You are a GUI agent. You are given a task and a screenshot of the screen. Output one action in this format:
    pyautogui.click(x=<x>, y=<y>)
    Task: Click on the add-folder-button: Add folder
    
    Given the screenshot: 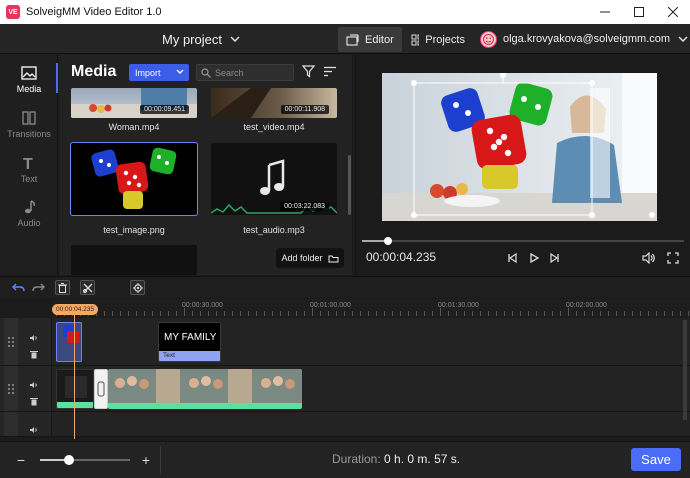 What is the action you would take?
    pyautogui.click(x=310, y=258)
    